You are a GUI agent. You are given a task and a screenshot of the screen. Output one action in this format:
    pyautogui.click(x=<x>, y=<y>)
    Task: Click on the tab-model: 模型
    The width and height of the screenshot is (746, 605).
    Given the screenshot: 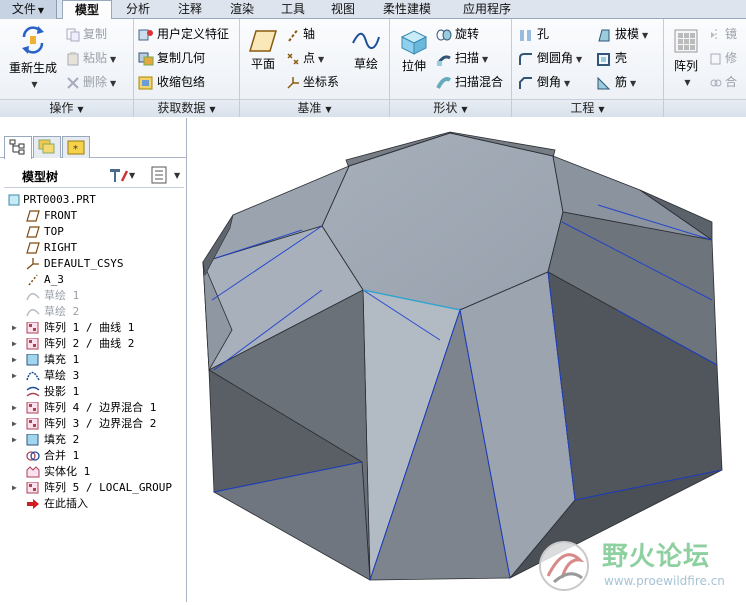 What is the action you would take?
    pyautogui.click(x=87, y=10)
    